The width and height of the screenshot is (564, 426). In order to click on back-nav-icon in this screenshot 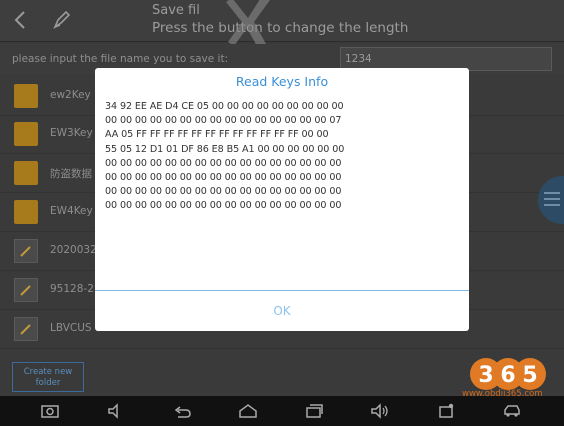, I will do `click(182, 411)`.